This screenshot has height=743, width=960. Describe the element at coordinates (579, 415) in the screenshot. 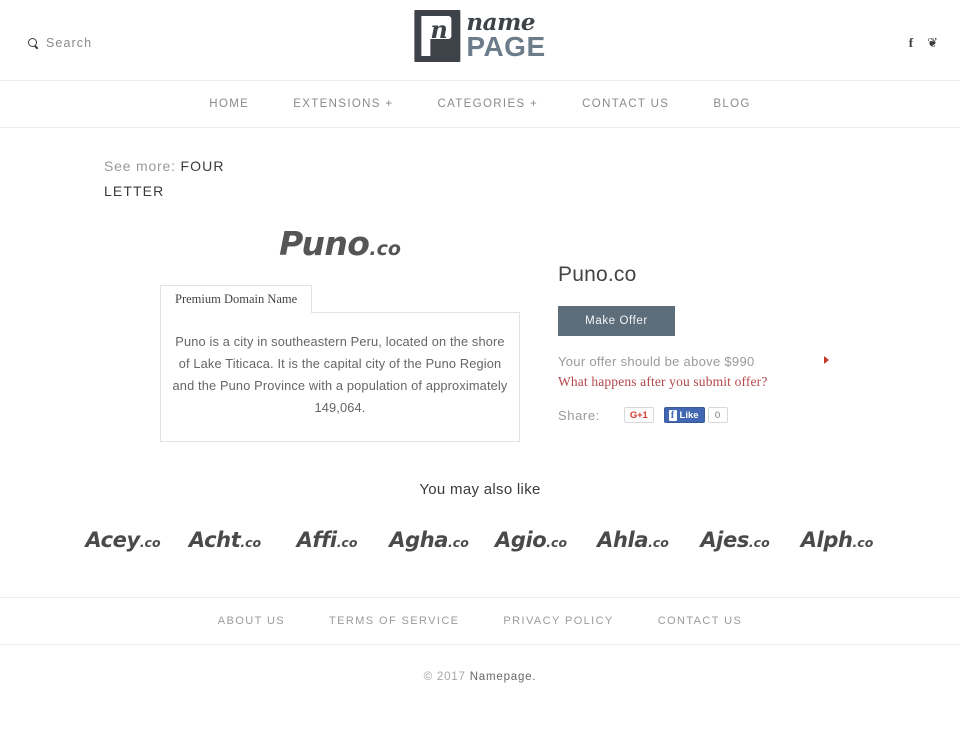

I see `share-label: Share:` at that location.